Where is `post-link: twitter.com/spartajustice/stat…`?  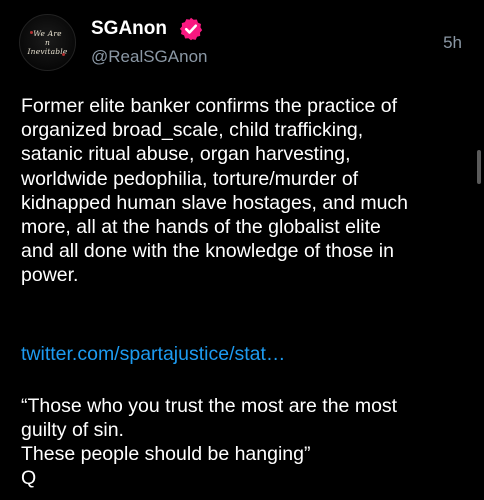
post-link: twitter.com/spartajustice/stat… is located at coordinates (153, 354).